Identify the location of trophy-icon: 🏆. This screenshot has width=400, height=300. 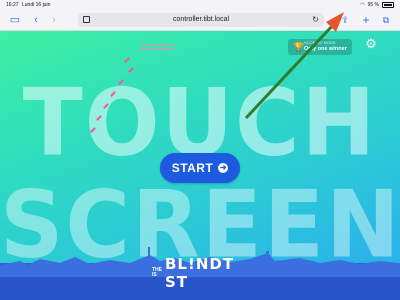
(299, 47).